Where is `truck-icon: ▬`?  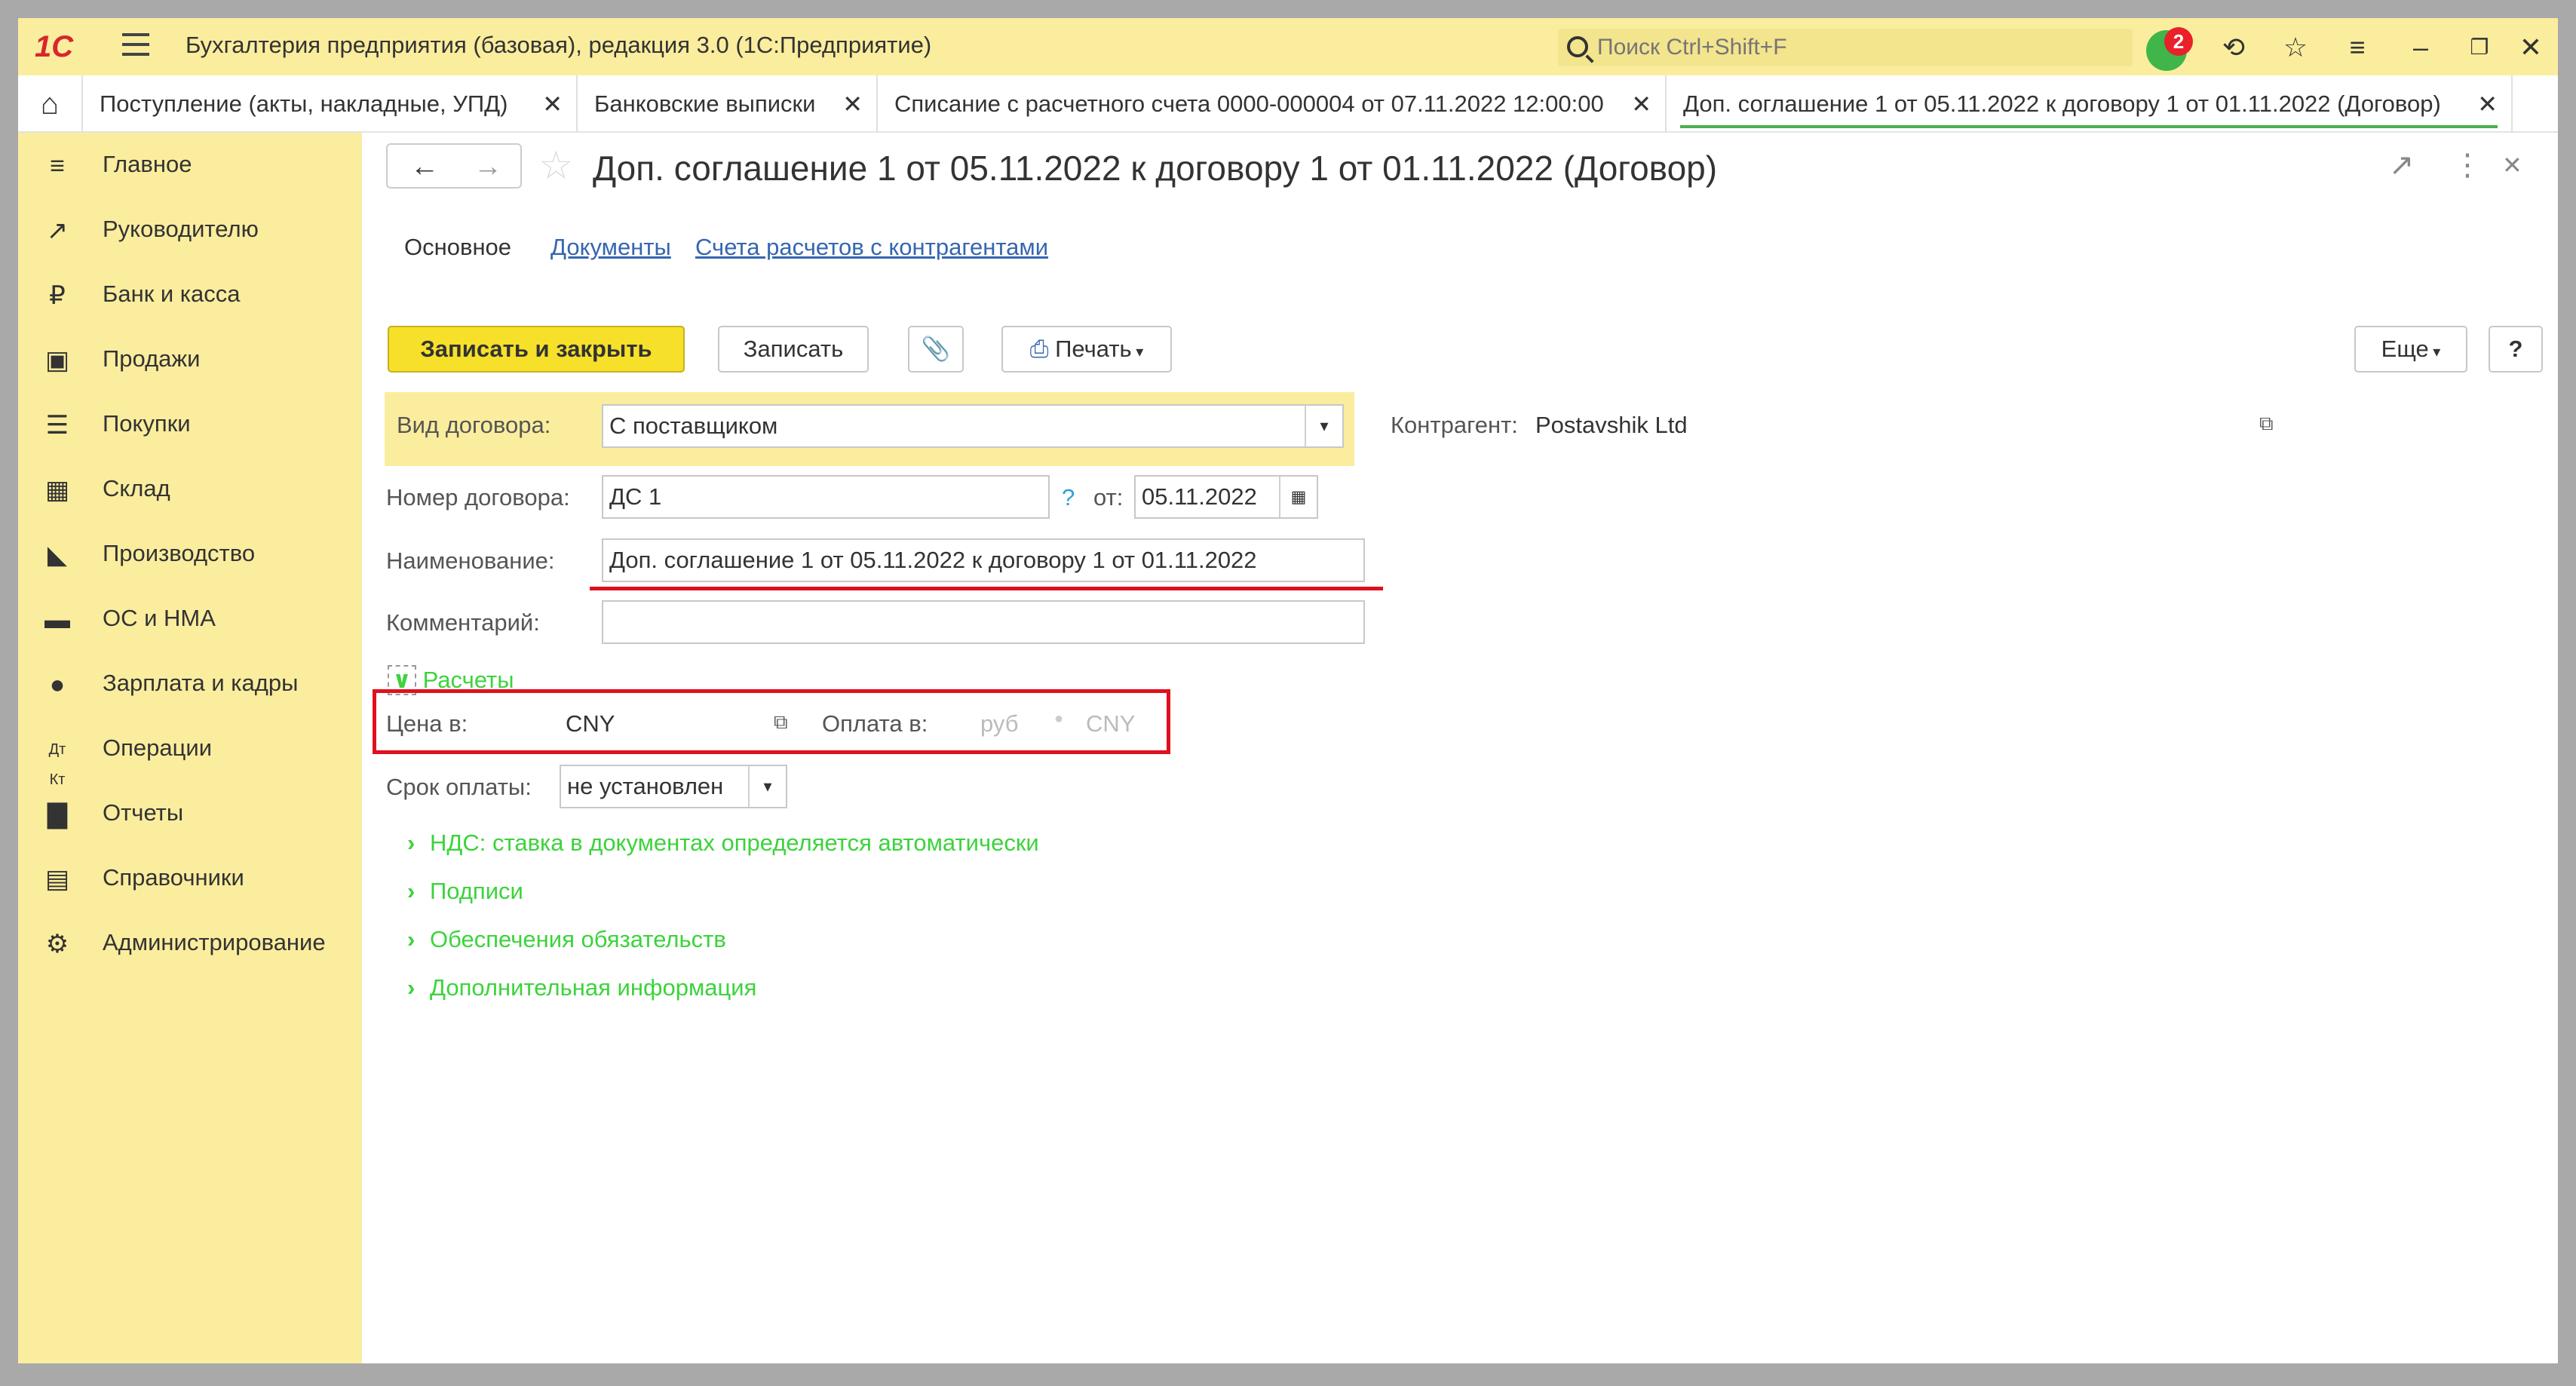 truck-icon: ▬ is located at coordinates (57, 620).